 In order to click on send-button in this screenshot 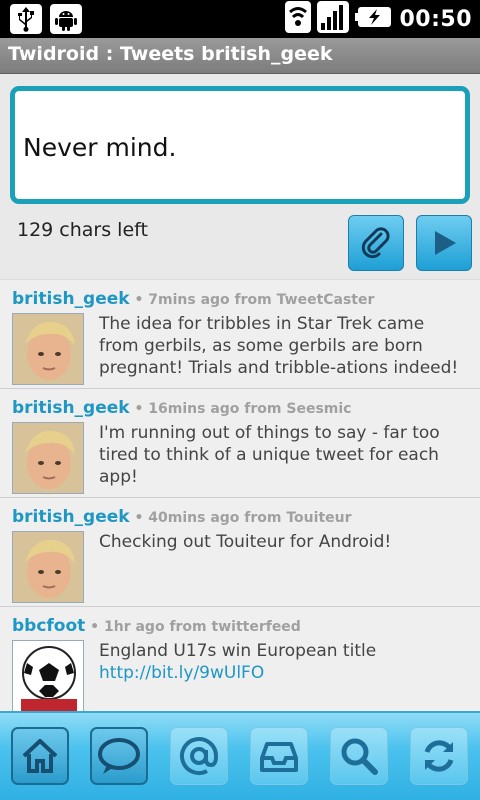, I will do `click(444, 243)`.